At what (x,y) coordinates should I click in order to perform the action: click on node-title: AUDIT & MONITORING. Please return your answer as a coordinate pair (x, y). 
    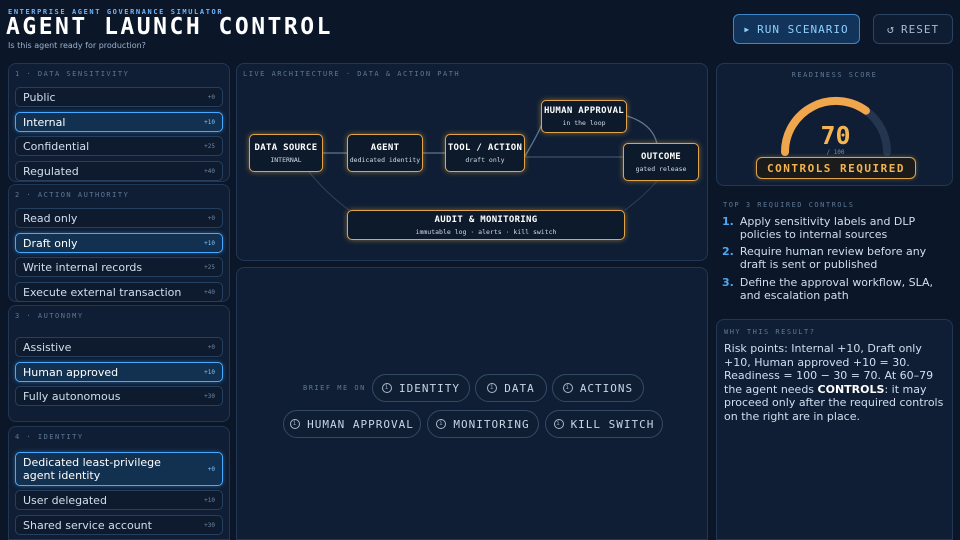
    Looking at the image, I should click on (486, 219).